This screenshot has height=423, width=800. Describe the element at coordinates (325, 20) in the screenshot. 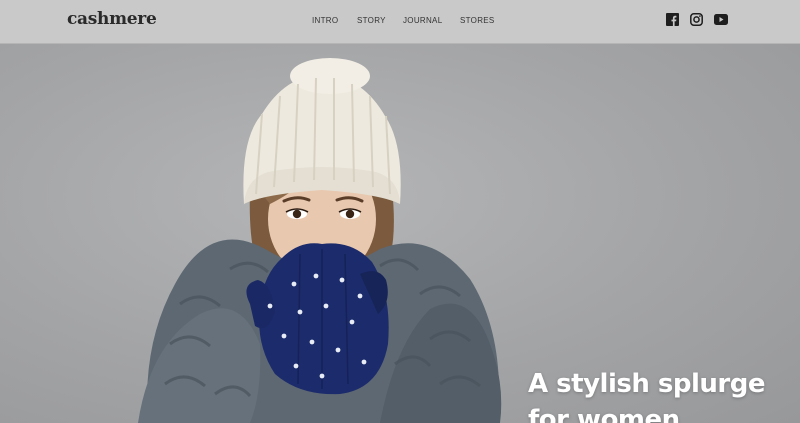

I see `nav-item-intro: INTRO` at that location.